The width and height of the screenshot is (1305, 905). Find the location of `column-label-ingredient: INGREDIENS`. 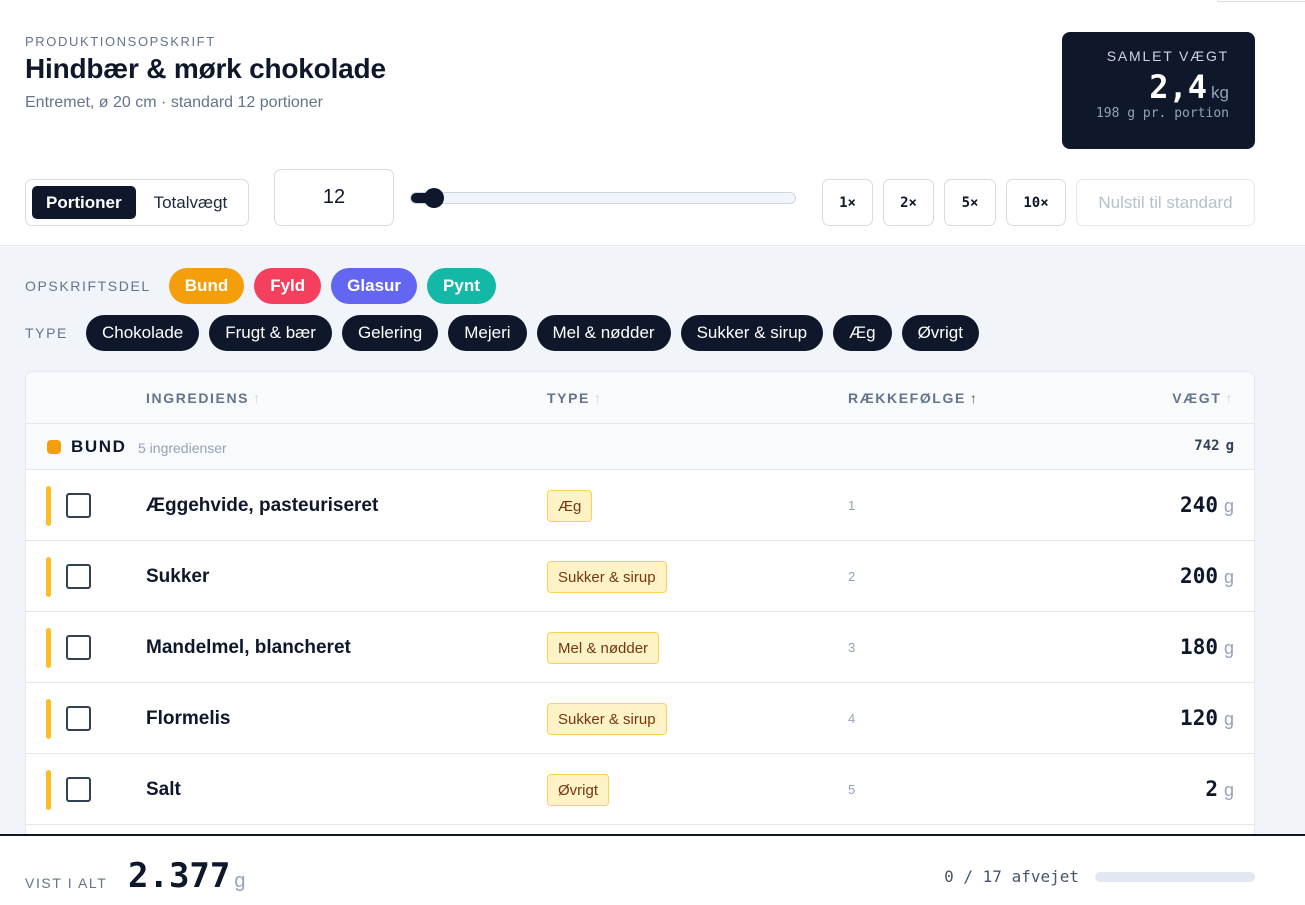

column-label-ingredient: INGREDIENS is located at coordinates (198, 398).